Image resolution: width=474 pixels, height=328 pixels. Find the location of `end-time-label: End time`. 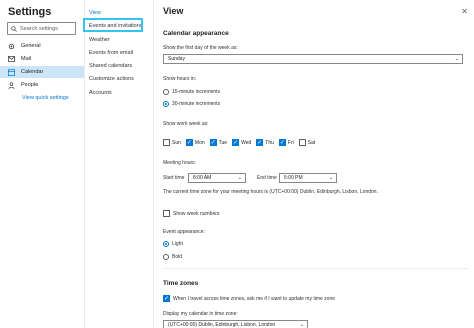

end-time-label: End time is located at coordinates (267, 178).